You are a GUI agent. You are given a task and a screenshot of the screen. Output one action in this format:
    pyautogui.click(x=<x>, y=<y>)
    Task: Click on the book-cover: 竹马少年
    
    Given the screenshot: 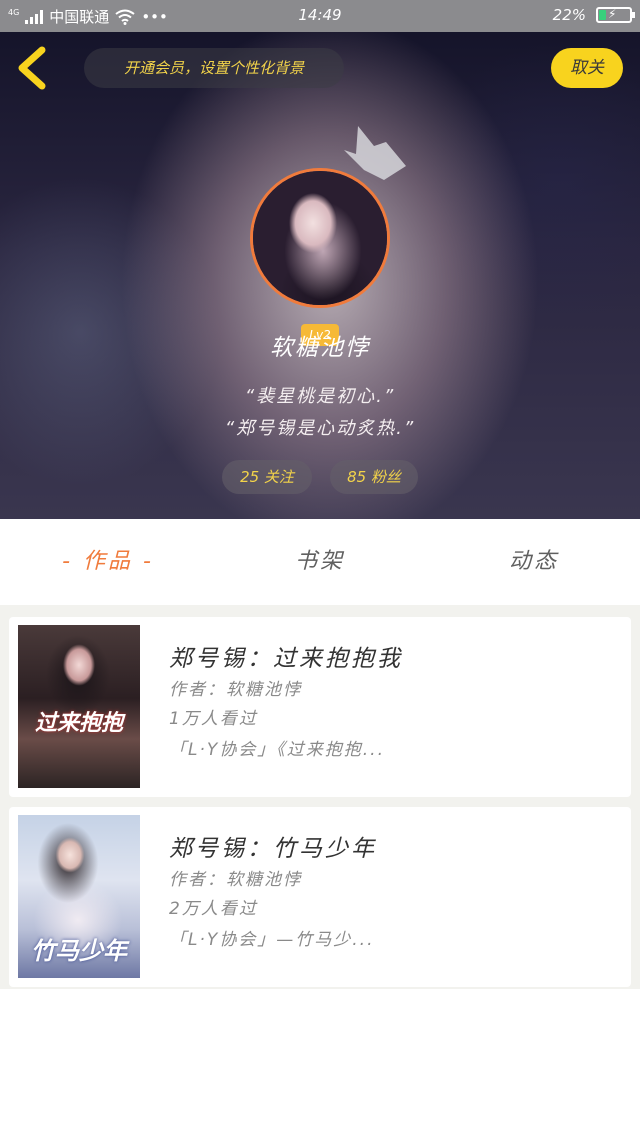 What is the action you would take?
    pyautogui.click(x=79, y=896)
    